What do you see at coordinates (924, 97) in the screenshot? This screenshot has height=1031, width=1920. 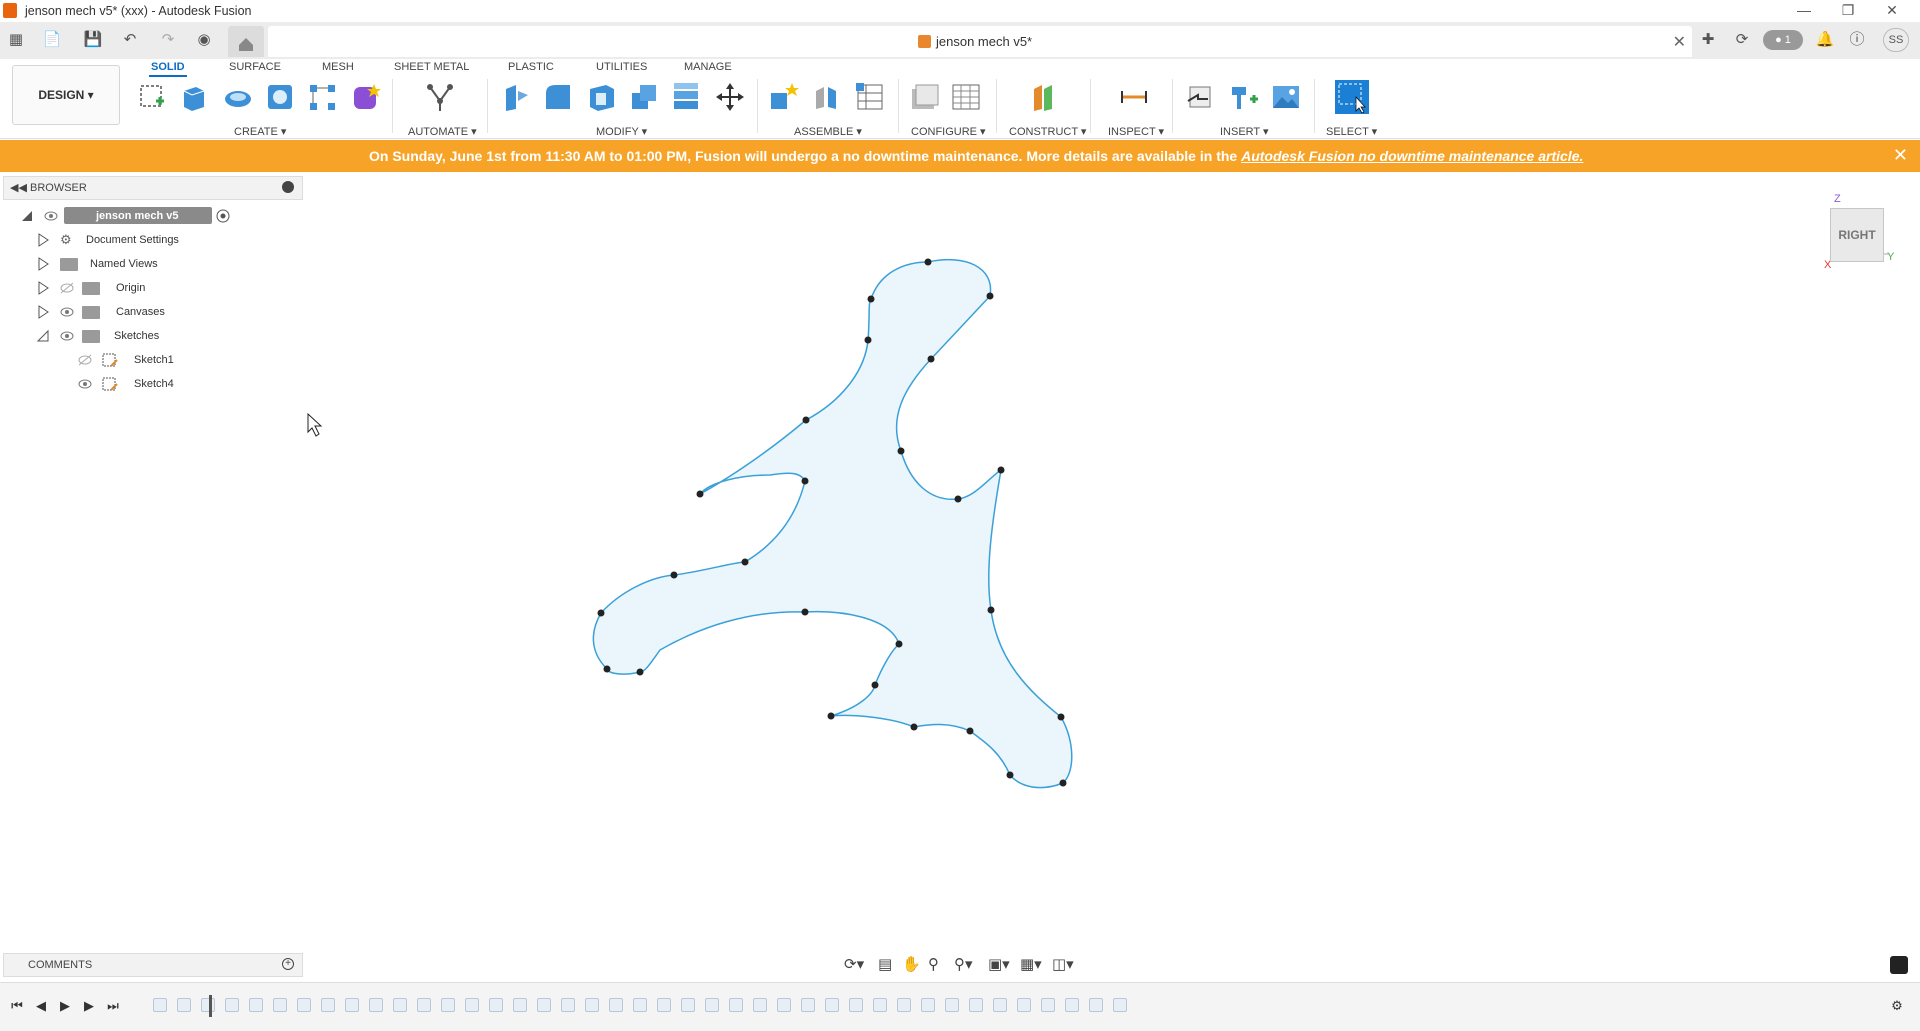 I see `configure-icon` at bounding box center [924, 97].